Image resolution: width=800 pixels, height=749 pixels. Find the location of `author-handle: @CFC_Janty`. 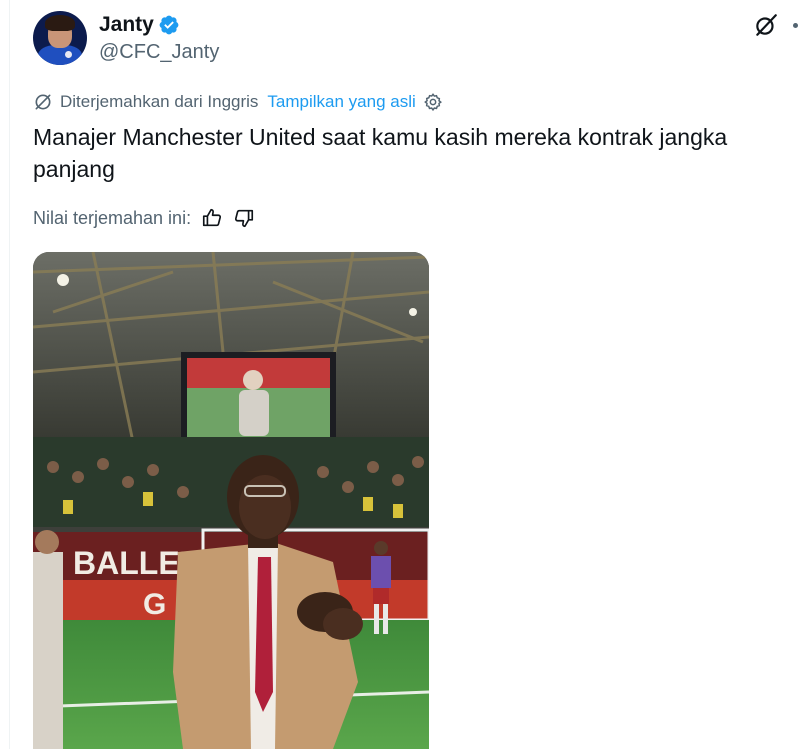

author-handle: @CFC_Janty is located at coordinates (159, 52).